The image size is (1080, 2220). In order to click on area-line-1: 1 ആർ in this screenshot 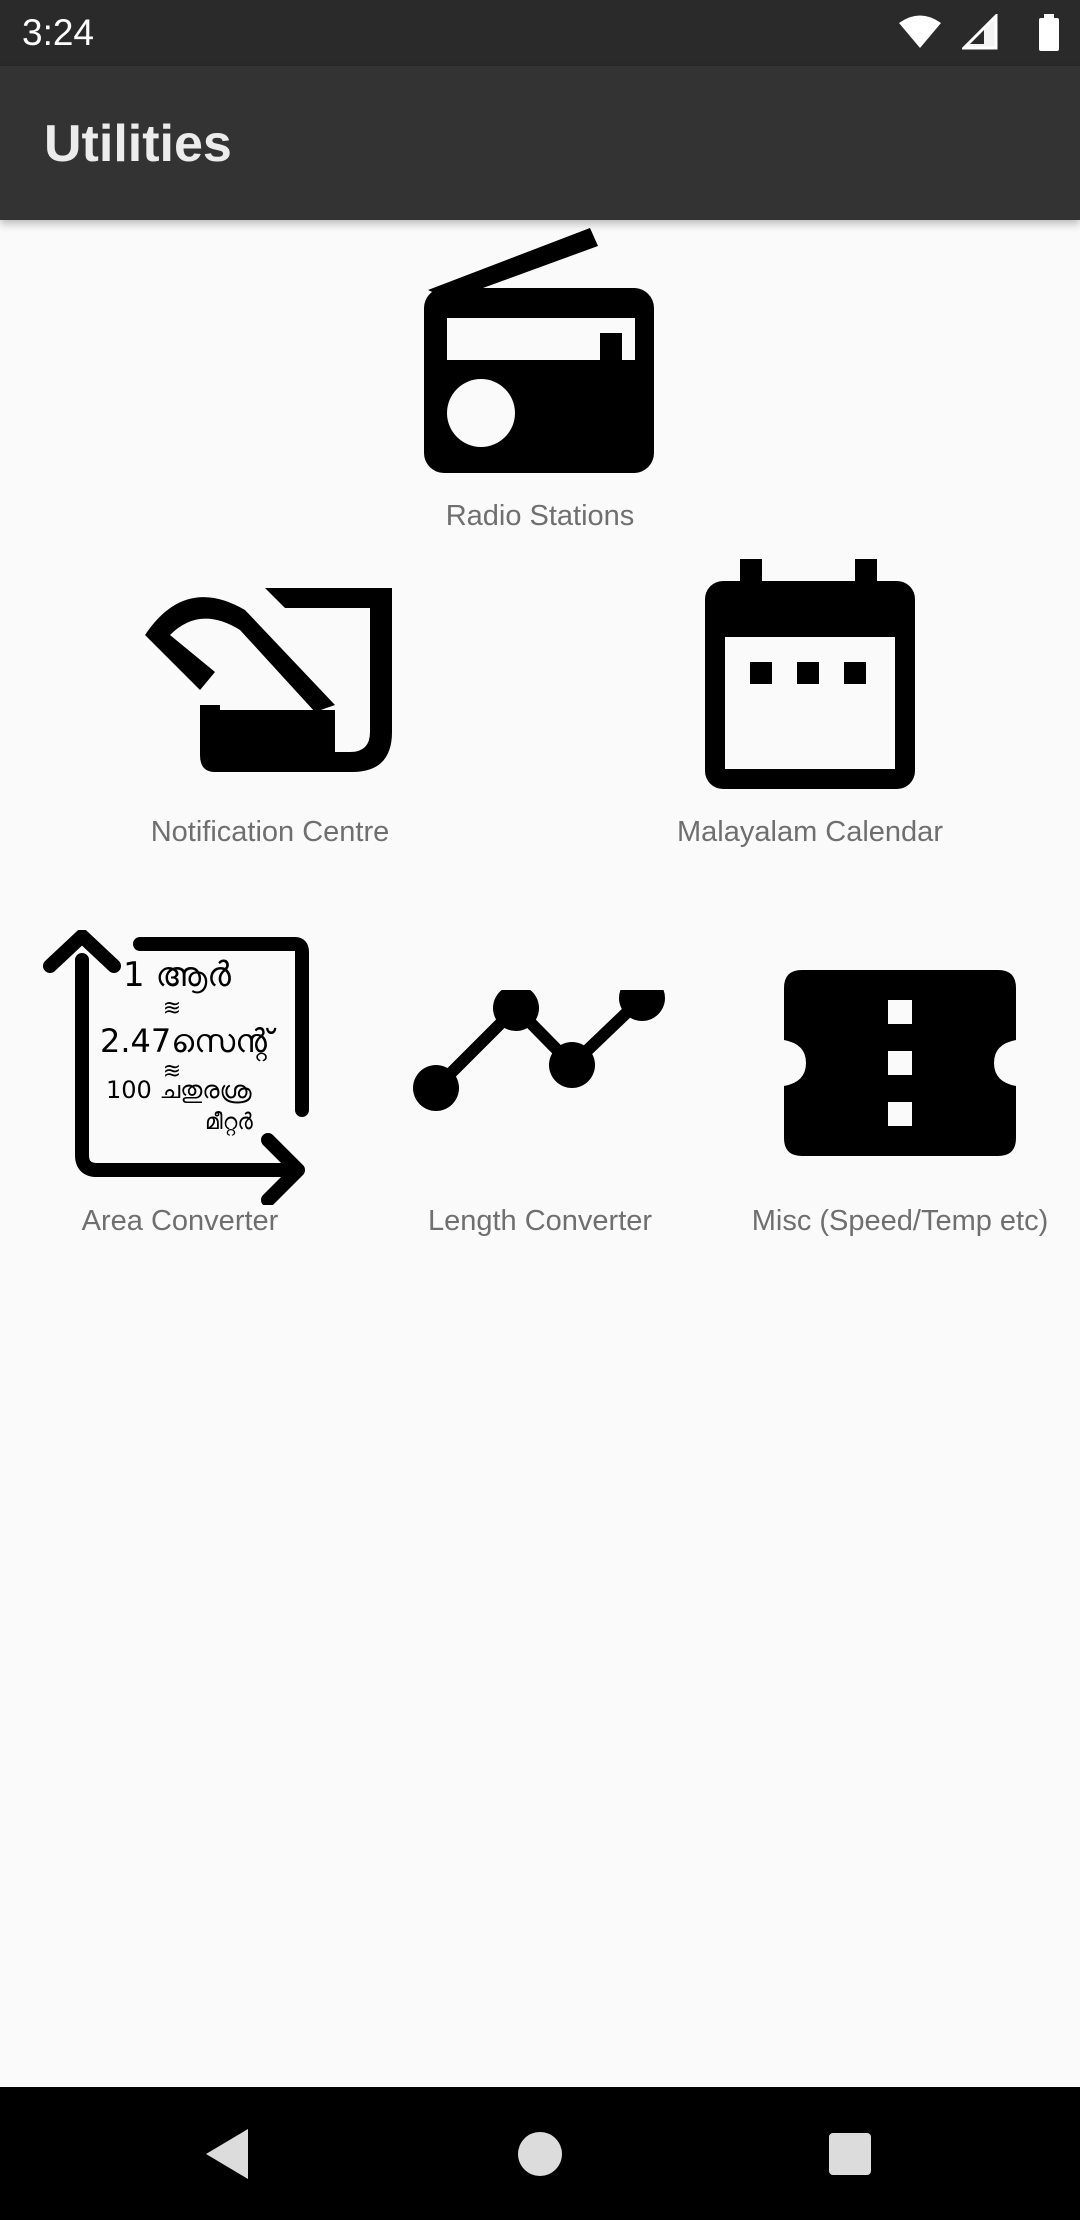, I will do `click(177, 975)`.